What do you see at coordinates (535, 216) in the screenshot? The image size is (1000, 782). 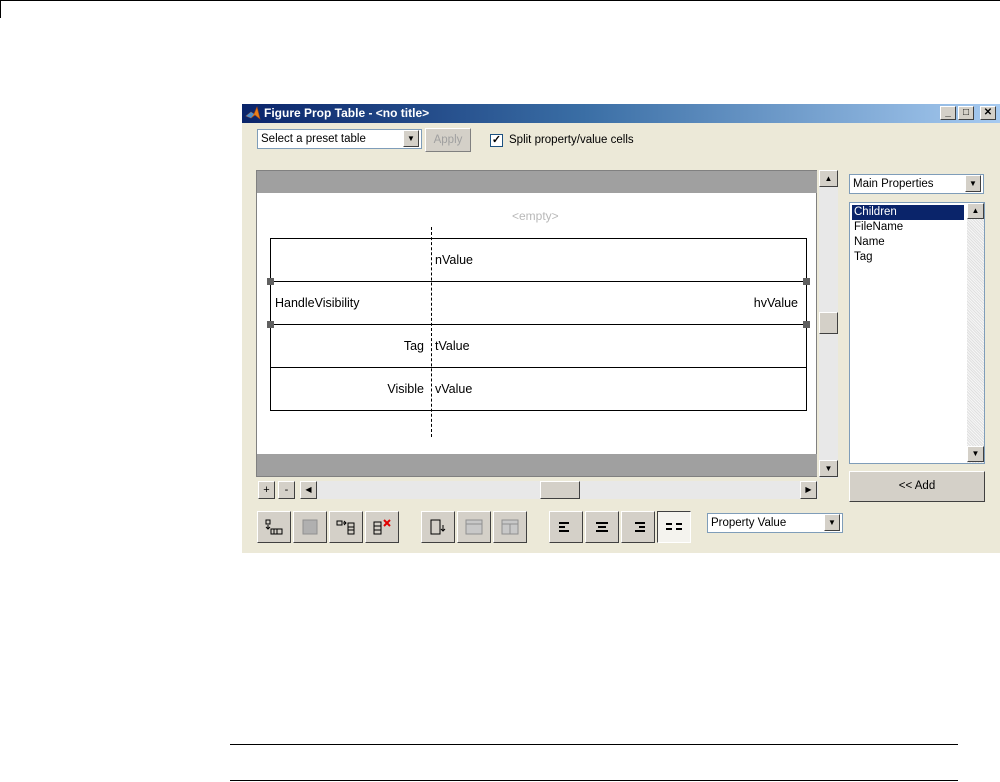 I see `empty-placeholder: <empty>` at bounding box center [535, 216].